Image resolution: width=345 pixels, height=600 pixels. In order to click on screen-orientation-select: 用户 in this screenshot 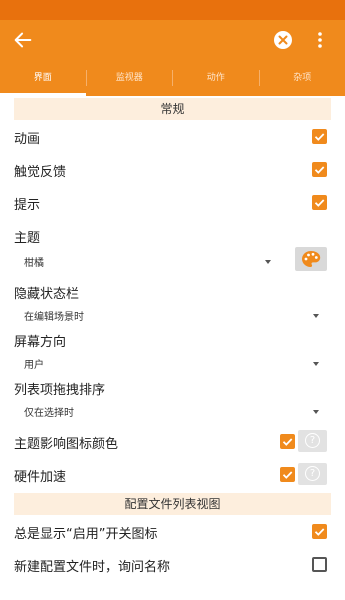, I will do `click(170, 364)`.